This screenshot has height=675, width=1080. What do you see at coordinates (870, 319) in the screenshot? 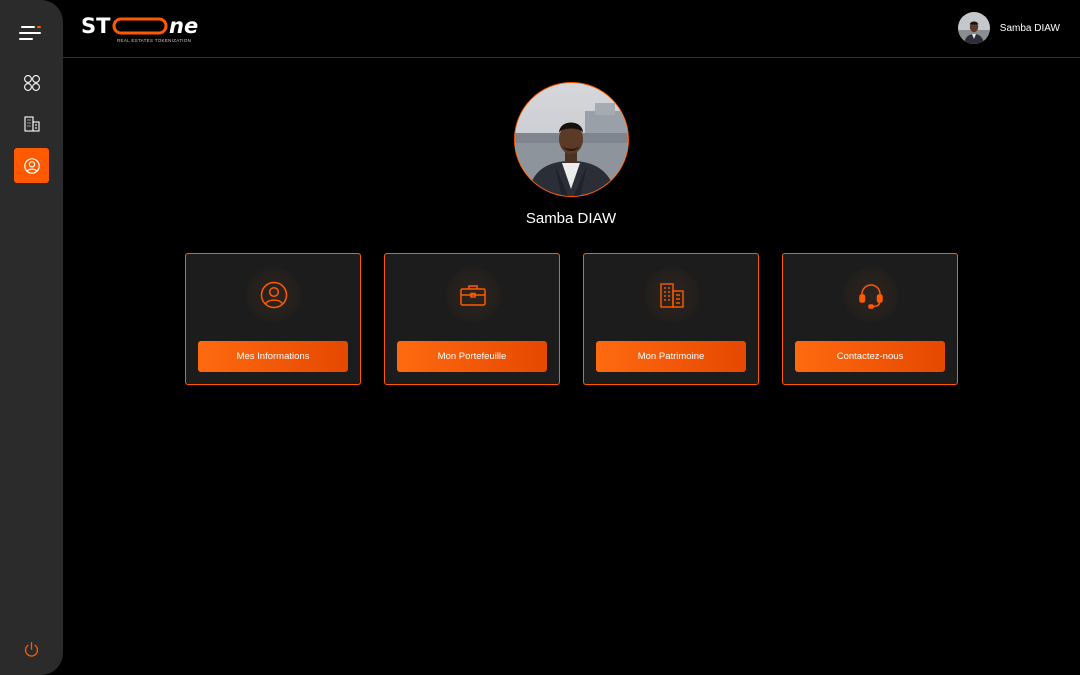
I see `card-contactez-nous: Contactez-nous` at bounding box center [870, 319].